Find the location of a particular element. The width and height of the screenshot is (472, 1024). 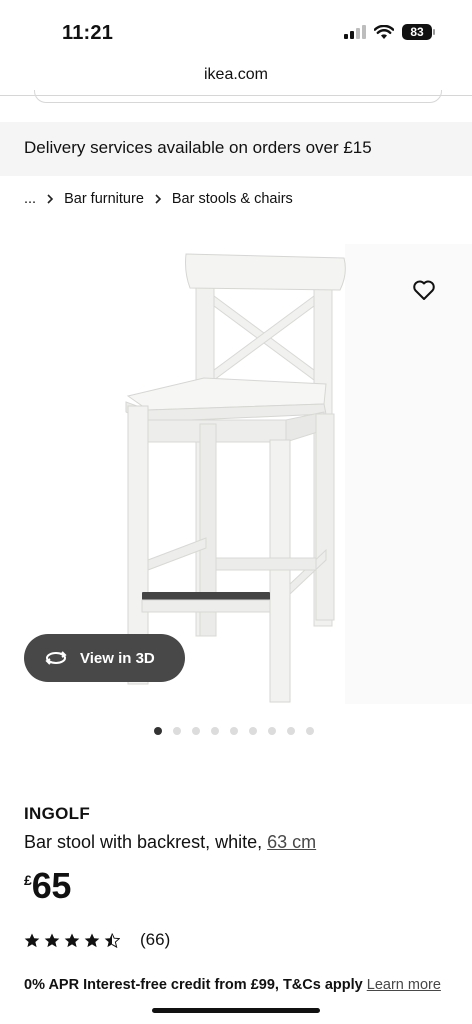

product-price: £ 65 is located at coordinates (47, 886).